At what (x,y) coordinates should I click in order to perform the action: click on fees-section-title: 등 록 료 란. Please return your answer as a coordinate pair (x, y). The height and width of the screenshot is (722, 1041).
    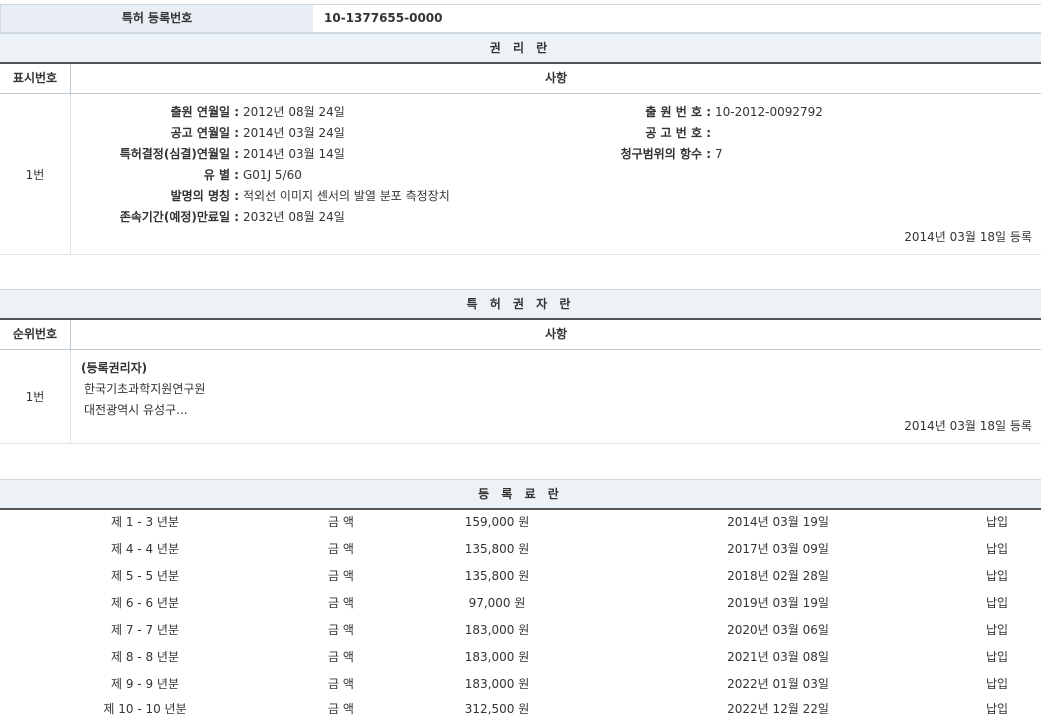
    Looking at the image, I should click on (520, 494).